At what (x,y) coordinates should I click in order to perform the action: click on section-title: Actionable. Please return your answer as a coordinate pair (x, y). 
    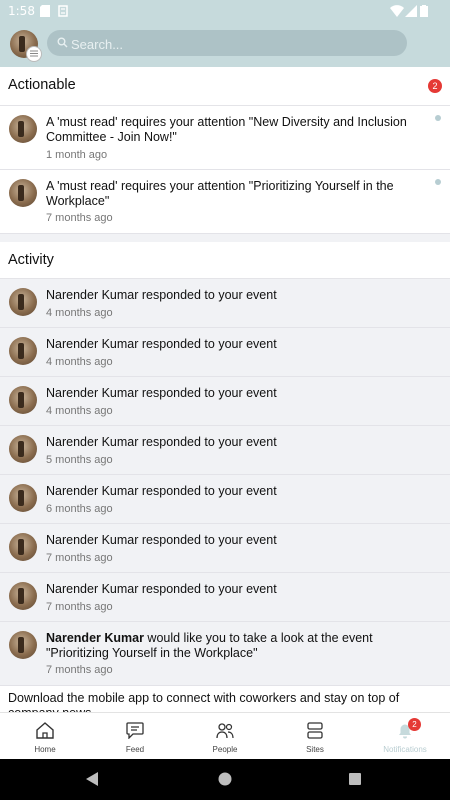
    Looking at the image, I should click on (42, 85).